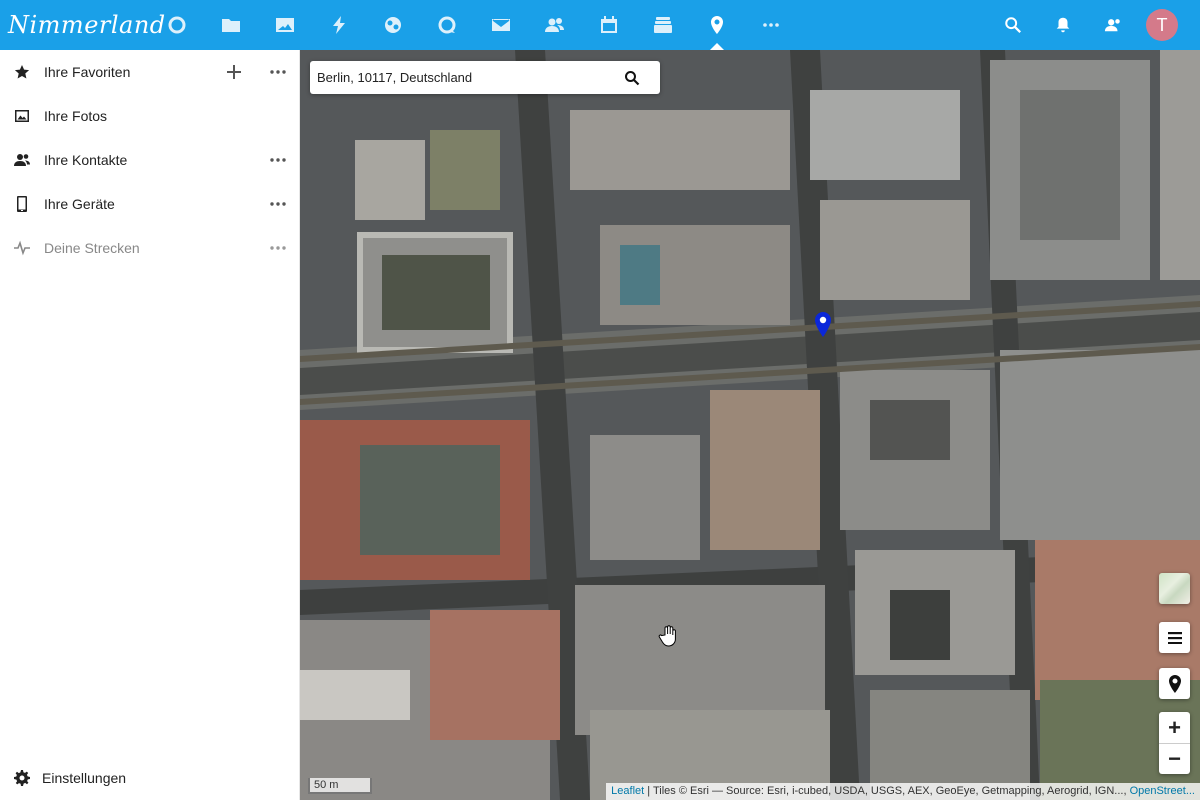 This screenshot has height=800, width=1200. What do you see at coordinates (22, 248) in the screenshot?
I see `track-icon` at bounding box center [22, 248].